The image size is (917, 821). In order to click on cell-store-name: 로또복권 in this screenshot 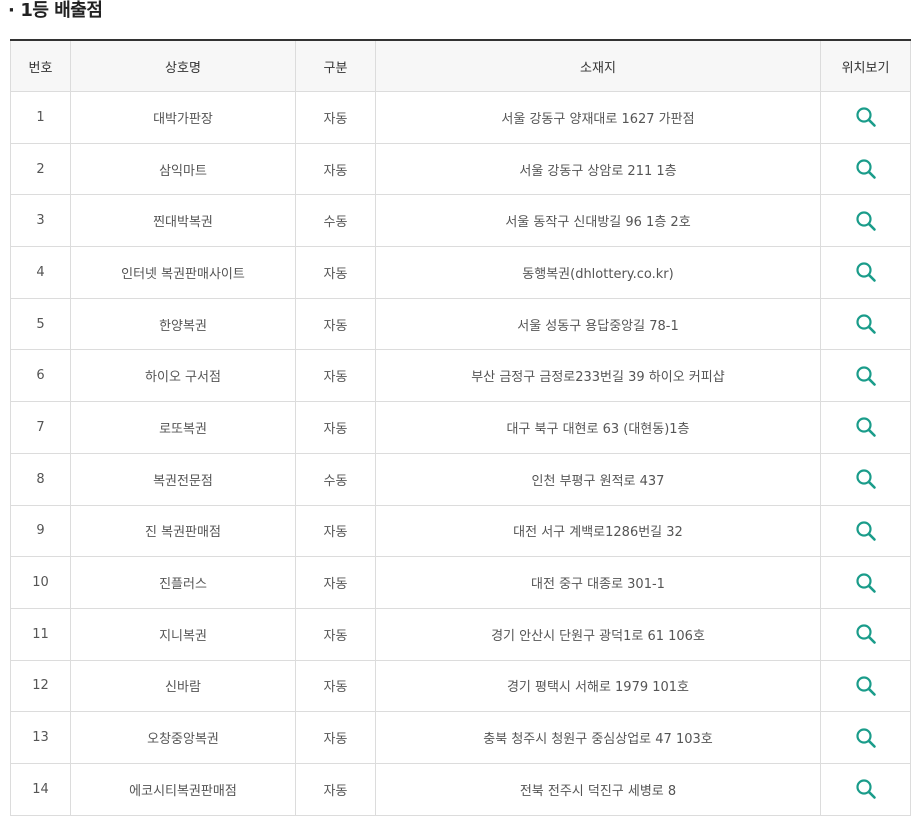, I will do `click(183, 427)`.